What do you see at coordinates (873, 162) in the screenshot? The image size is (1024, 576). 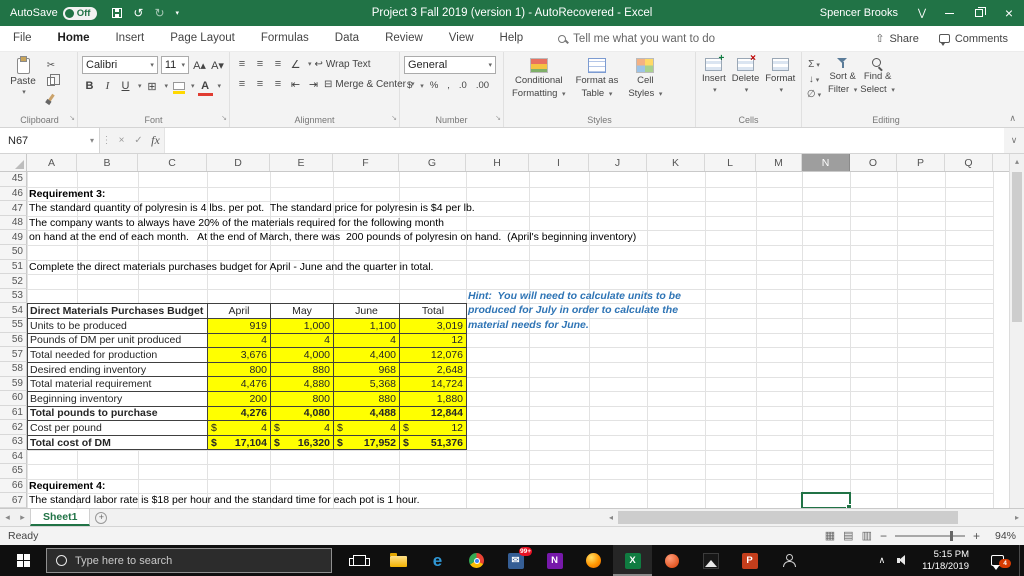 I see `column-header-O: O` at bounding box center [873, 162].